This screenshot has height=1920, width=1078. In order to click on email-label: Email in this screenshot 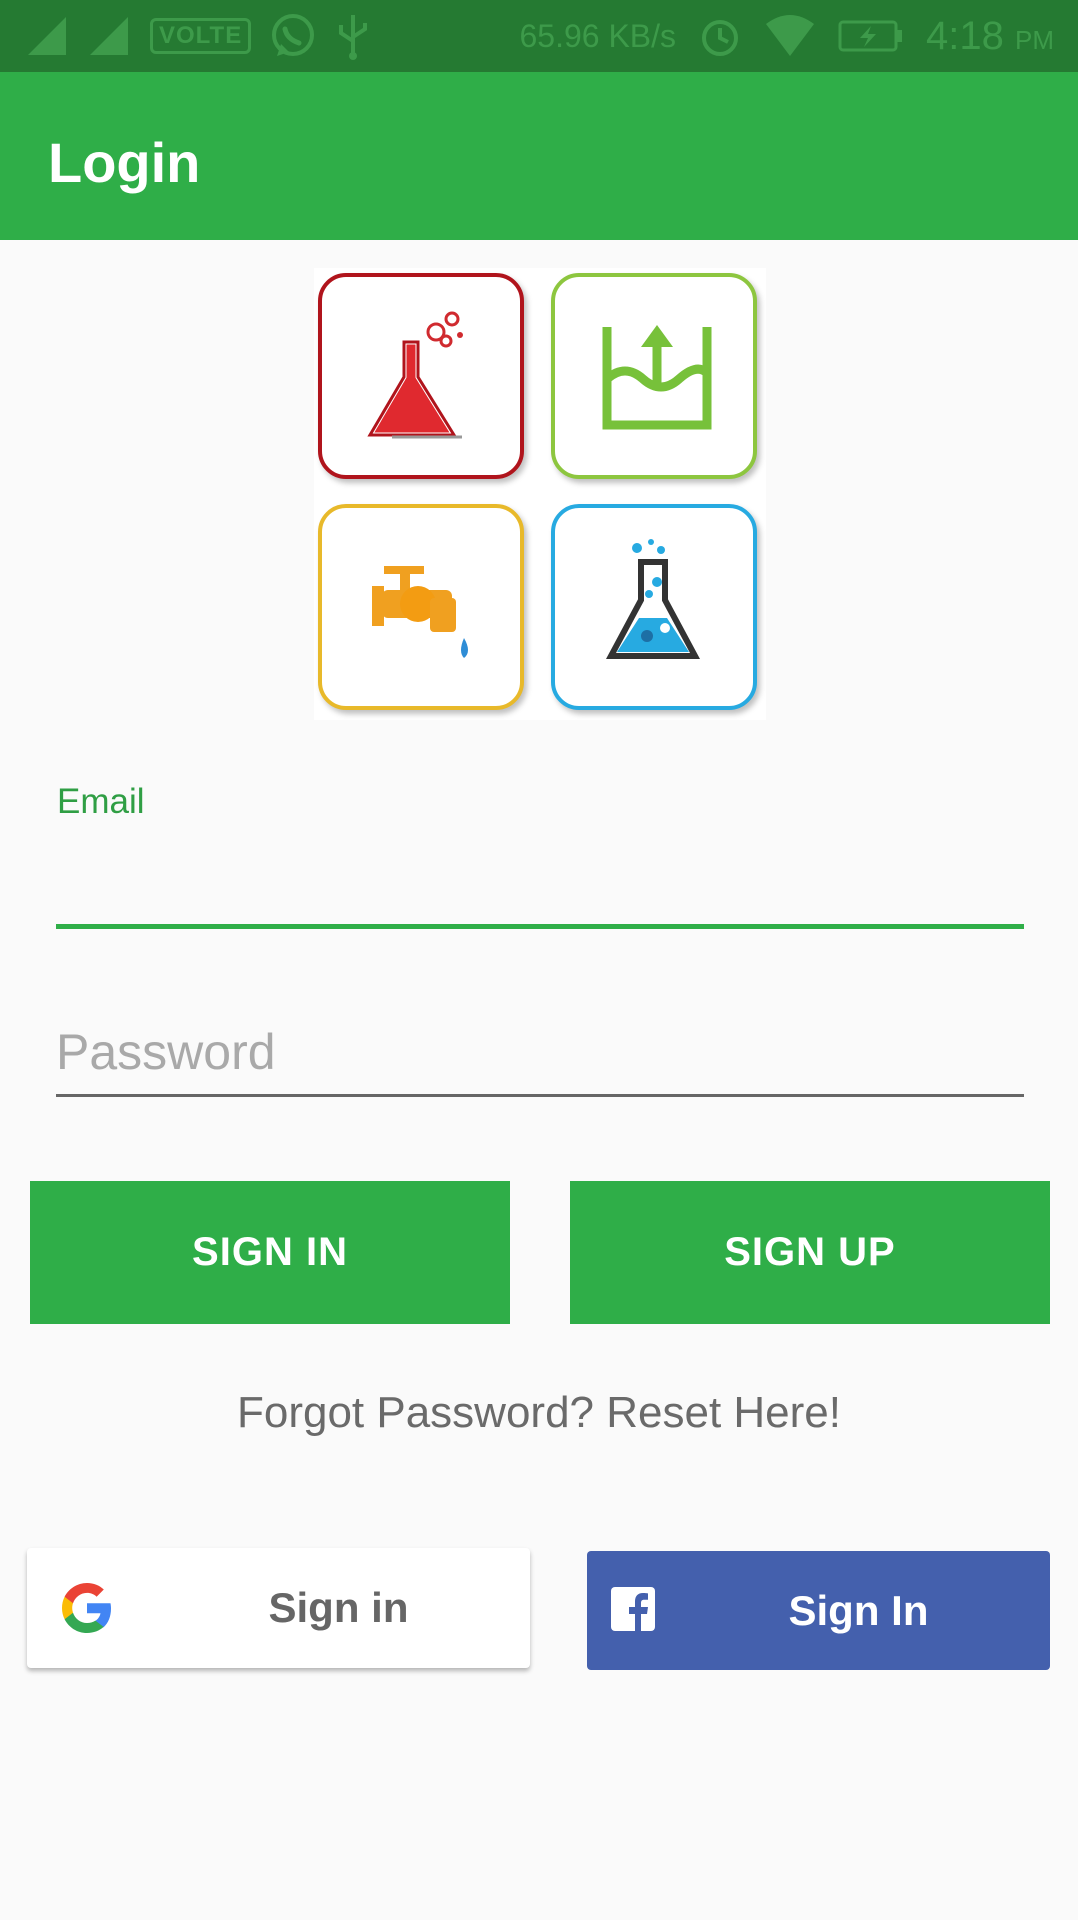, I will do `click(101, 801)`.